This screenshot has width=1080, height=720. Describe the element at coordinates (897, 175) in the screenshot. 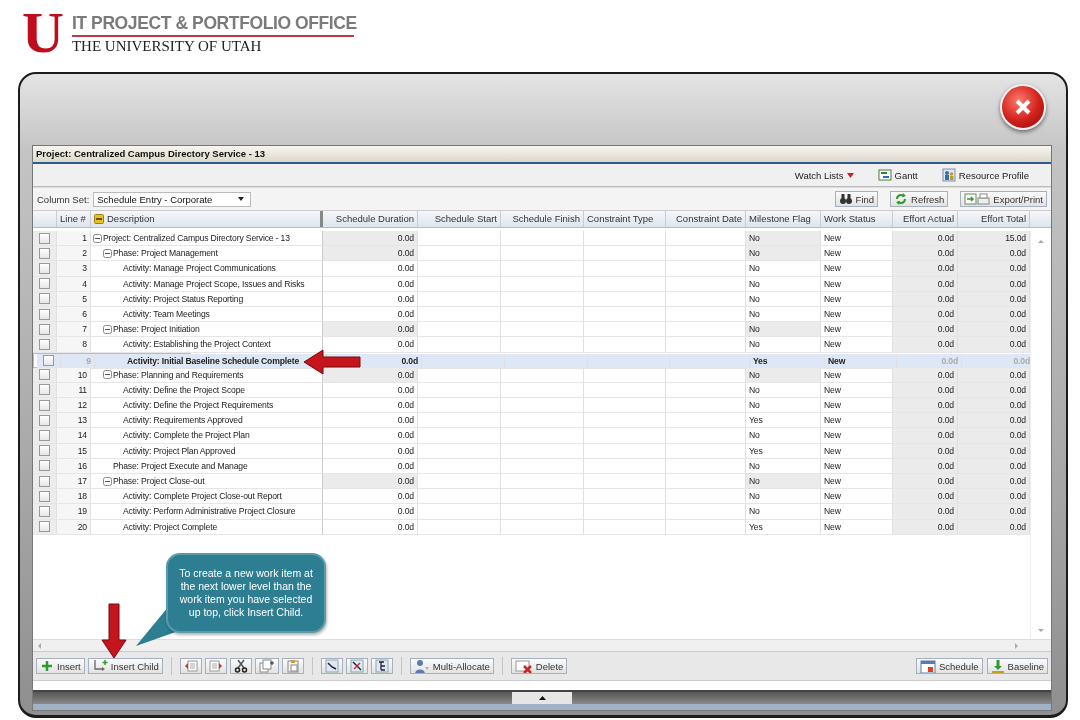

I see `gantt-button: Gantt` at that location.